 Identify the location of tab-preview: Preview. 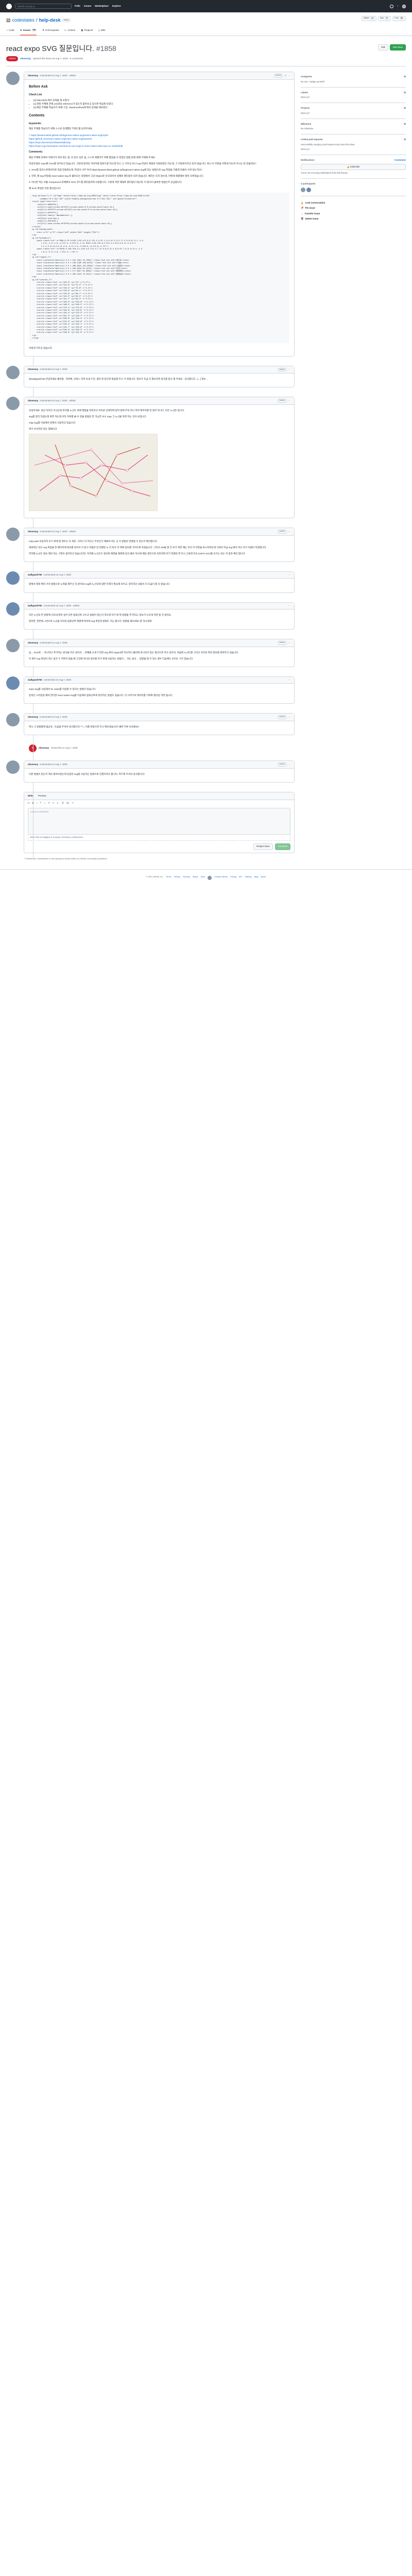
(42, 796).